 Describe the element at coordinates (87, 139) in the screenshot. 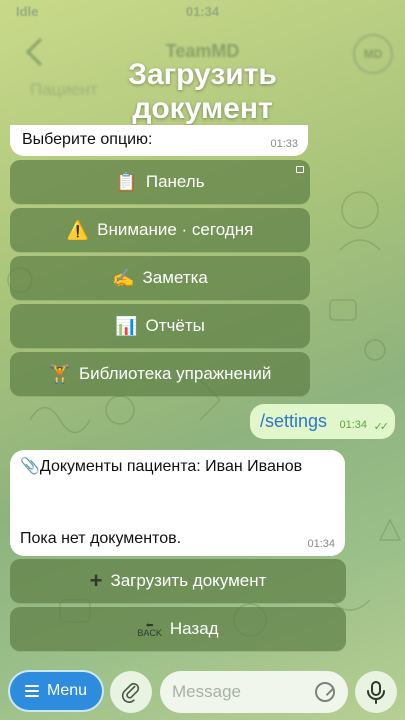

I see `prompt-message-text: Выберите опцию:` at that location.